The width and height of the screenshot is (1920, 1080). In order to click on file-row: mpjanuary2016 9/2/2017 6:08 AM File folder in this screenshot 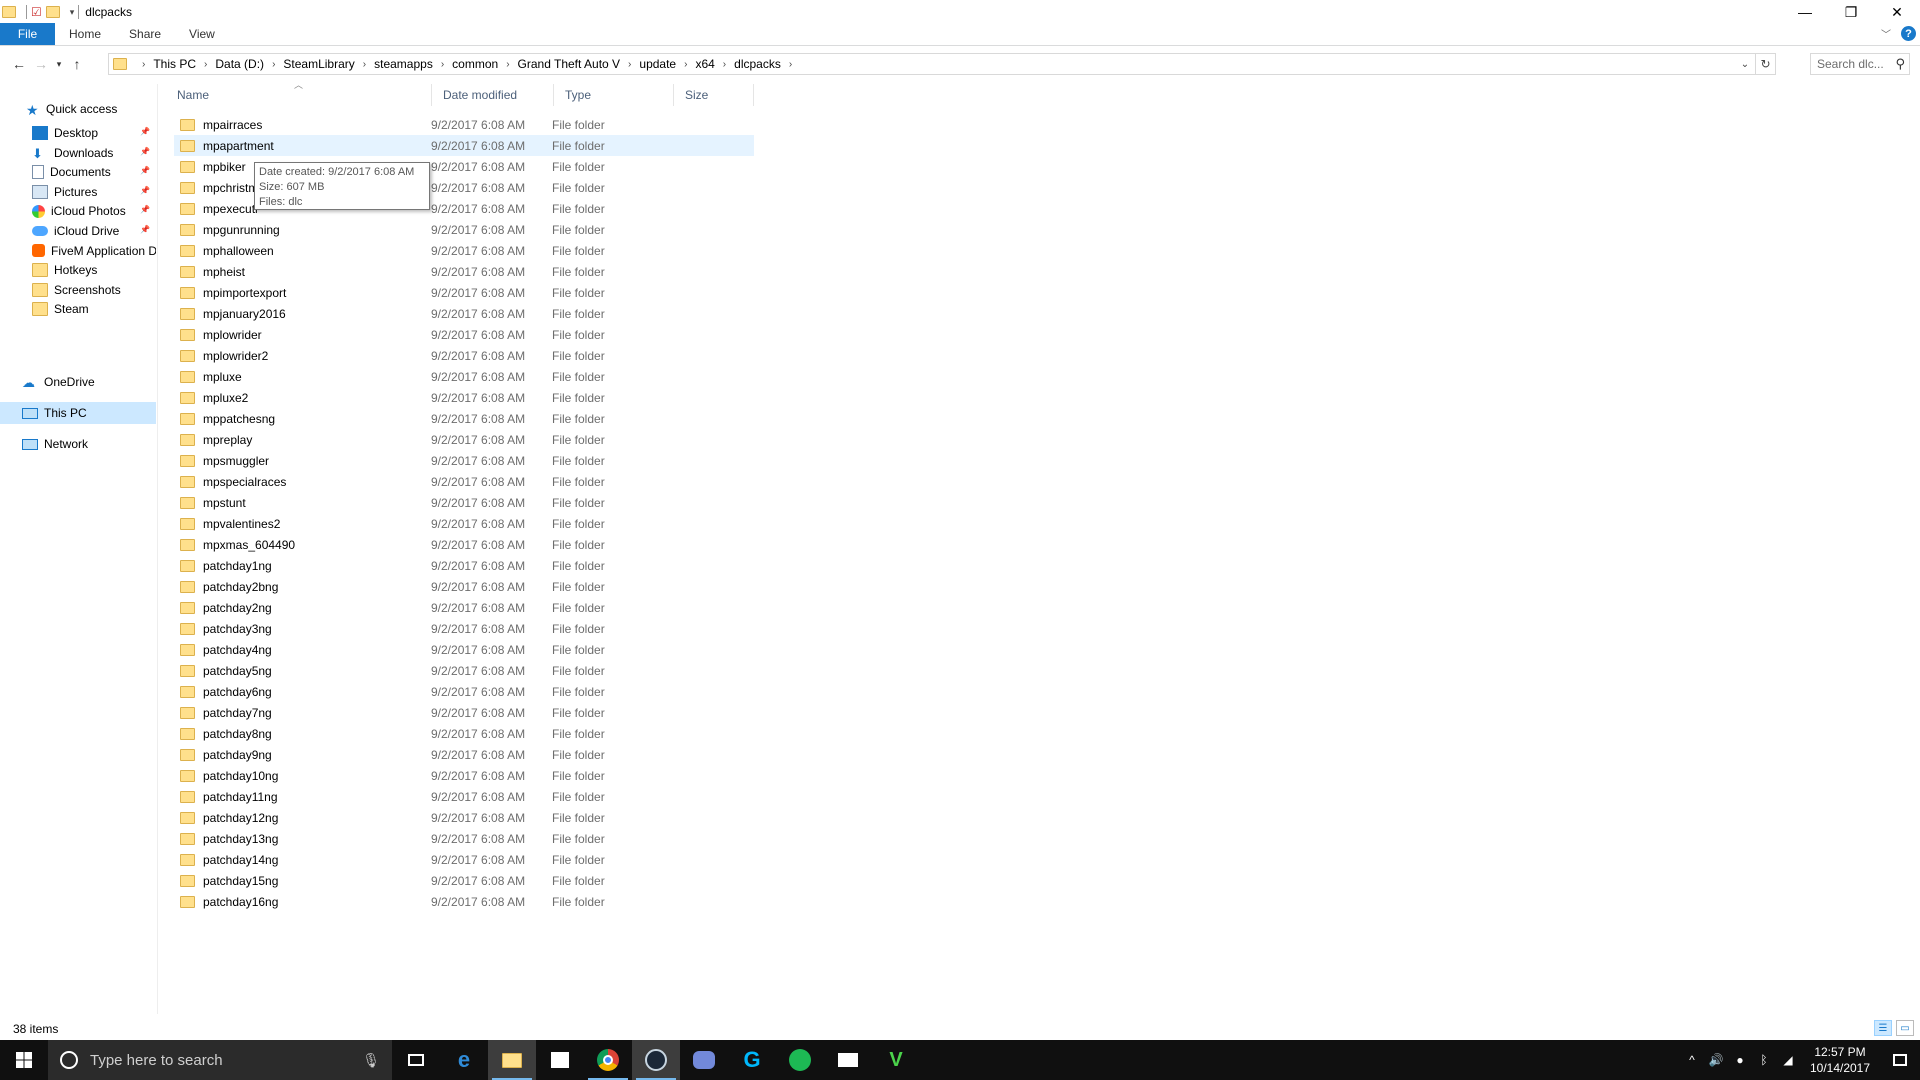, I will do `click(464, 313)`.